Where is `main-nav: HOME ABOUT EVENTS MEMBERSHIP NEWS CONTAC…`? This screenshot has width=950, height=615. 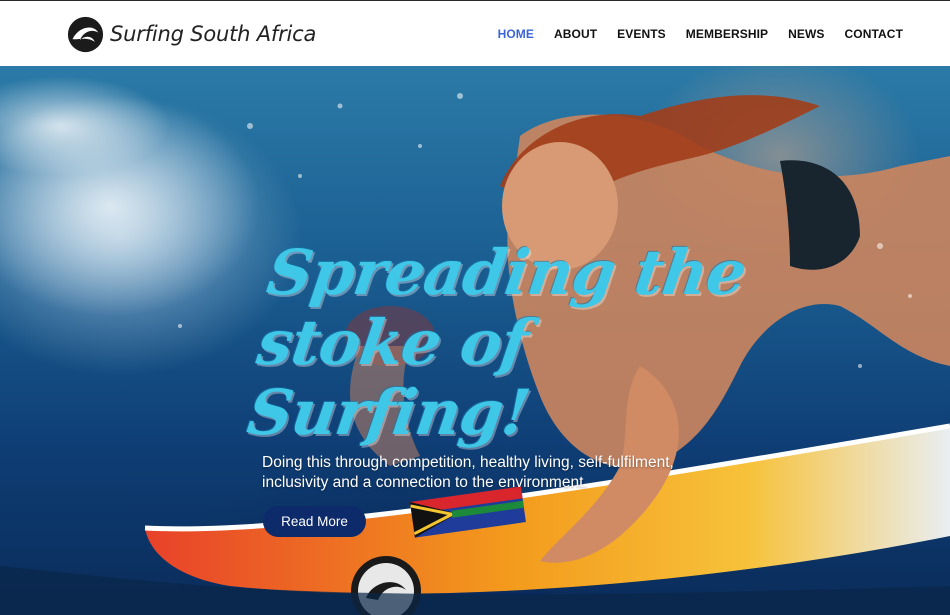 main-nav: HOME ABOUT EVENTS MEMBERSHIP NEWS CONTAC… is located at coordinates (700, 34).